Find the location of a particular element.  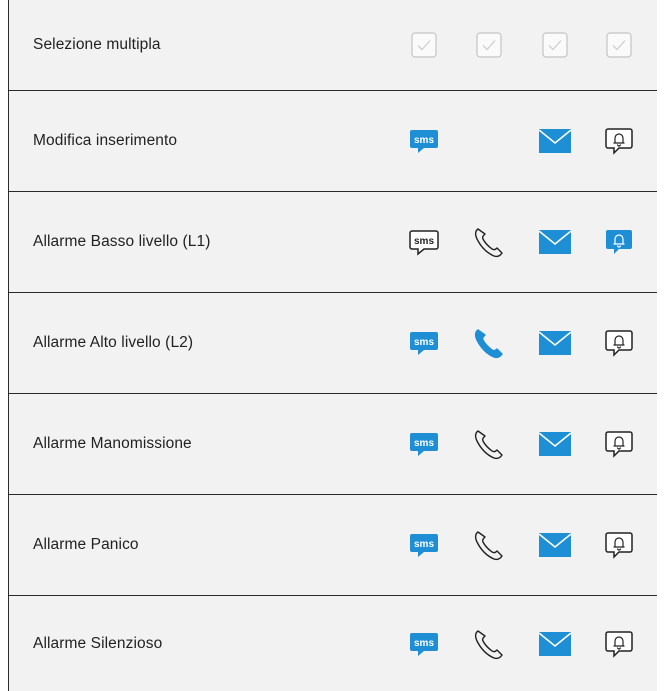

row-selezione-multipla: Selezione multipla is located at coordinates (333, 45).